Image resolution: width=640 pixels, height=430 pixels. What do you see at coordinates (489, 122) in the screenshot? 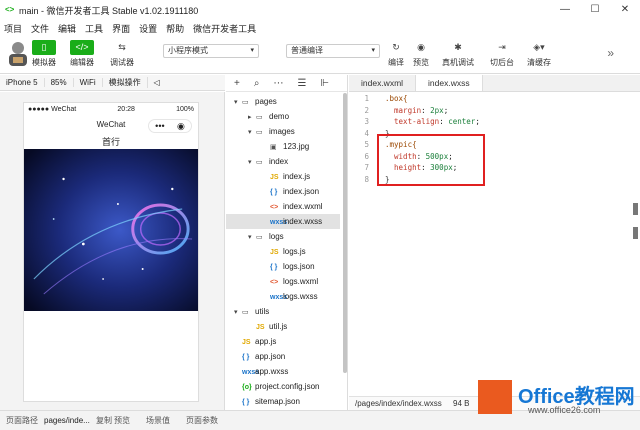
I see `code-line: 3 text-align: center;` at bounding box center [489, 122].